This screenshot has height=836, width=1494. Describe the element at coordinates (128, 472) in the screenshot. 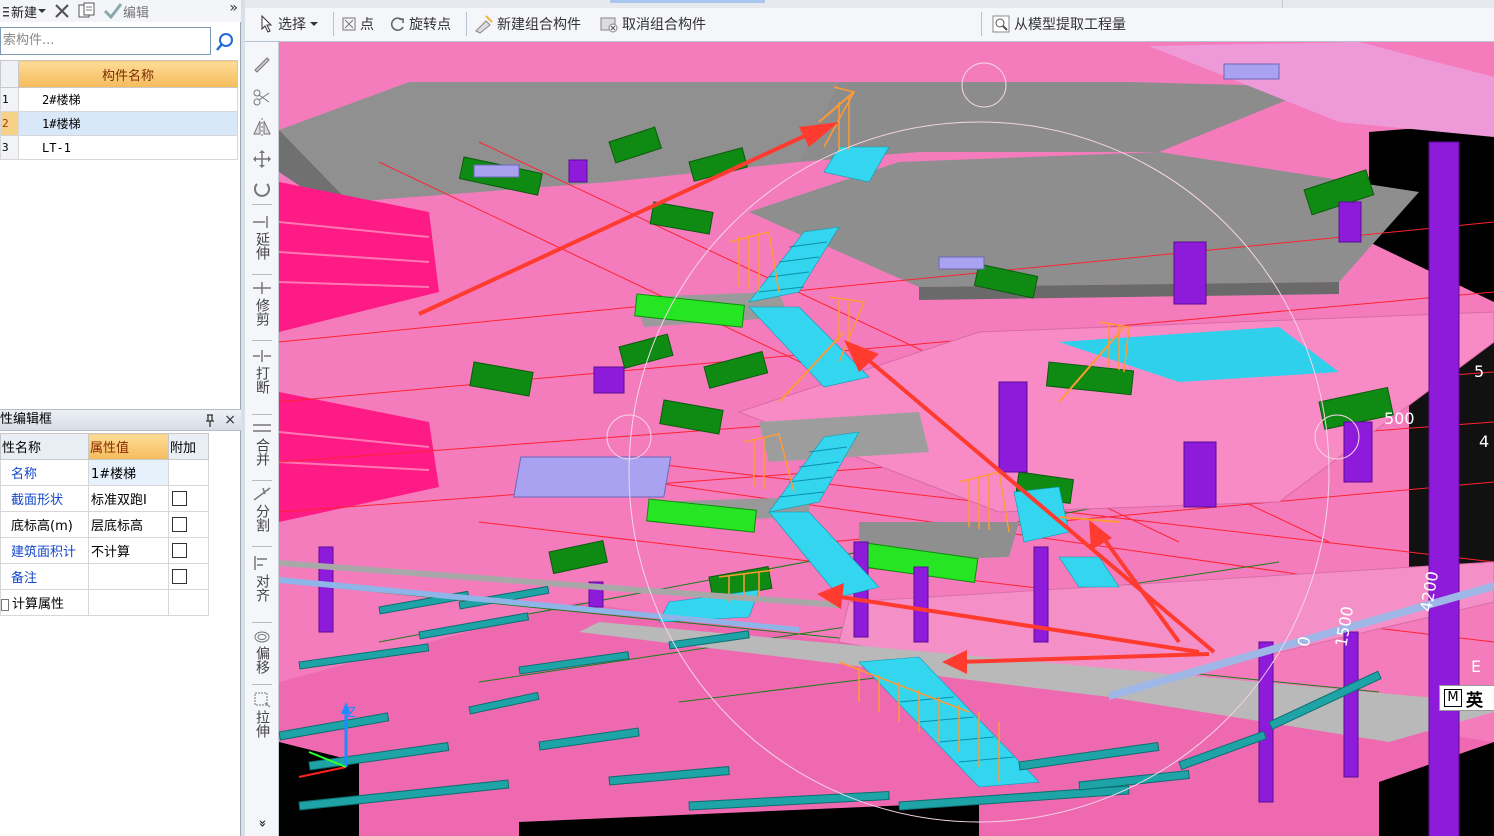

I see `property-value: 1#楼梯` at that location.